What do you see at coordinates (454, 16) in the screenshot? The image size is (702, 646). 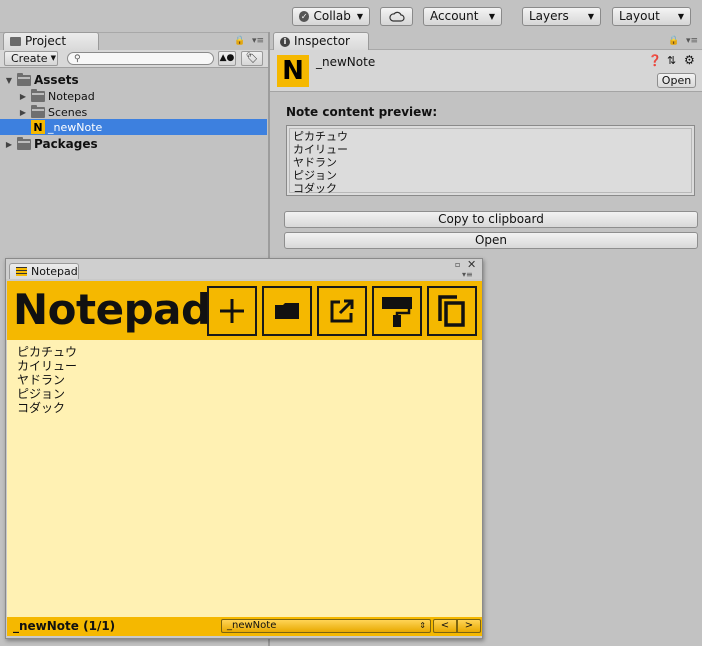 I see `account-label: Account` at bounding box center [454, 16].